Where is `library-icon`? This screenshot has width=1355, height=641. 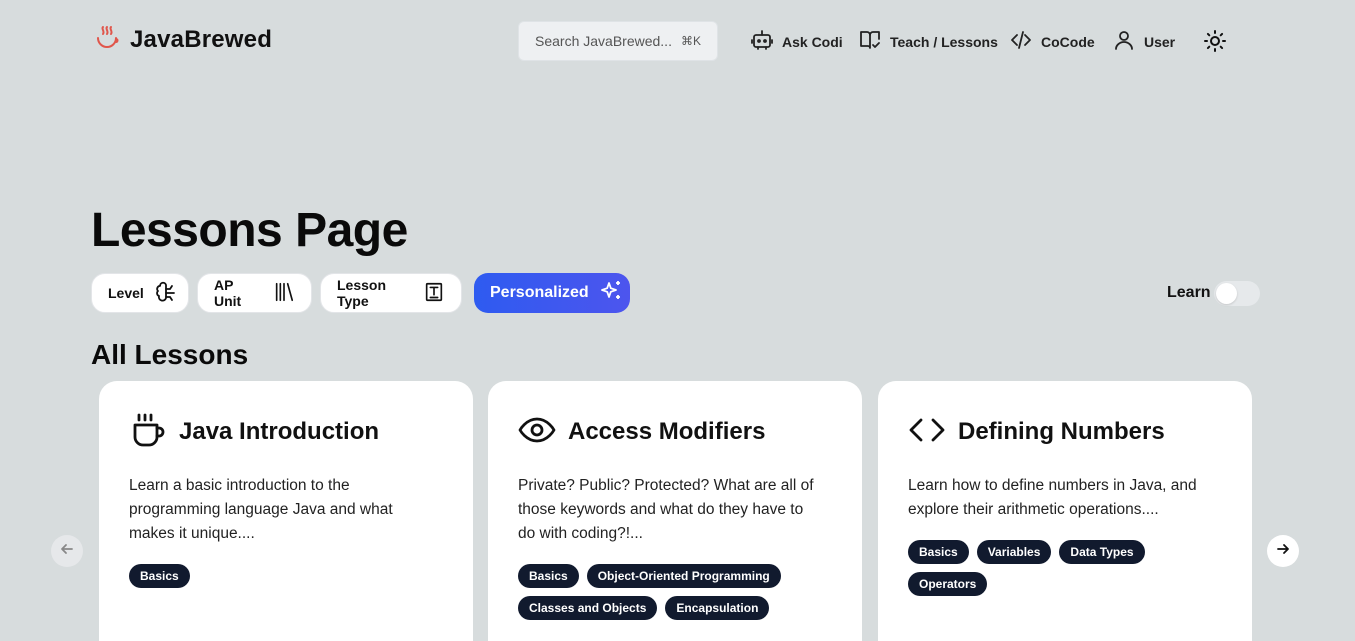
library-icon is located at coordinates (284, 293).